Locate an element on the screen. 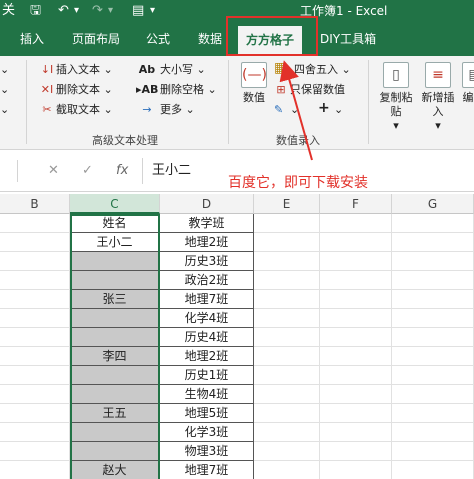 The image size is (474, 479). cell-class: 物理3班 is located at coordinates (207, 451).